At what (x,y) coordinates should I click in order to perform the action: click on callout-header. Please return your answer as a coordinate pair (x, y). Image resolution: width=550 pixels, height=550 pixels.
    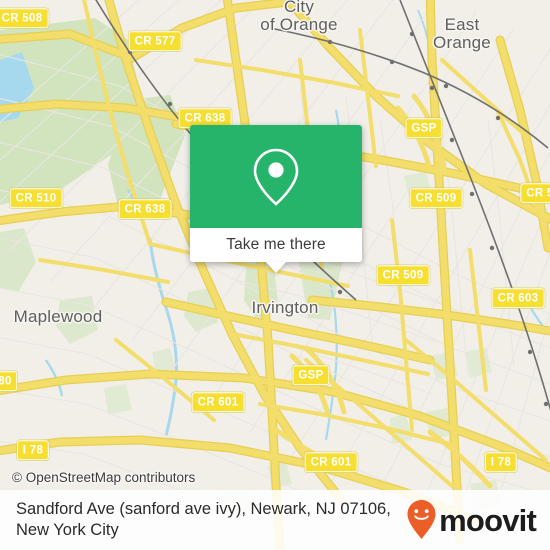
    Looking at the image, I should click on (276, 176).